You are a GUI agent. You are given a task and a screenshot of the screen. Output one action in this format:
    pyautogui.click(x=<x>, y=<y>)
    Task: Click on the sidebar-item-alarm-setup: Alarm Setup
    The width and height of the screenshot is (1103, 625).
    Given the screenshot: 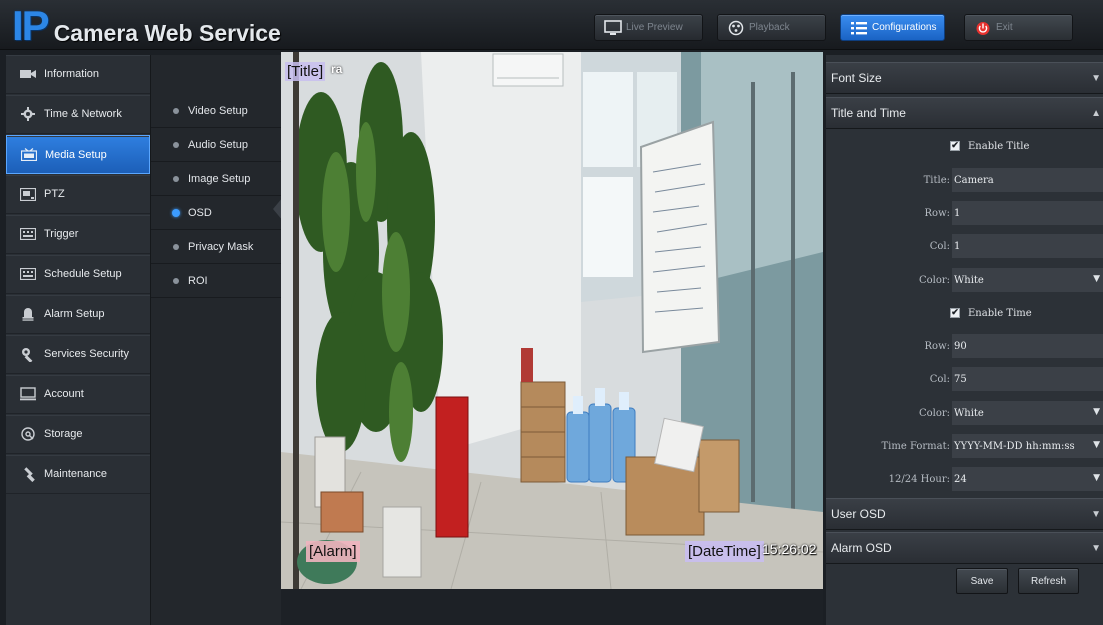 What is the action you would take?
    pyautogui.click(x=78, y=314)
    